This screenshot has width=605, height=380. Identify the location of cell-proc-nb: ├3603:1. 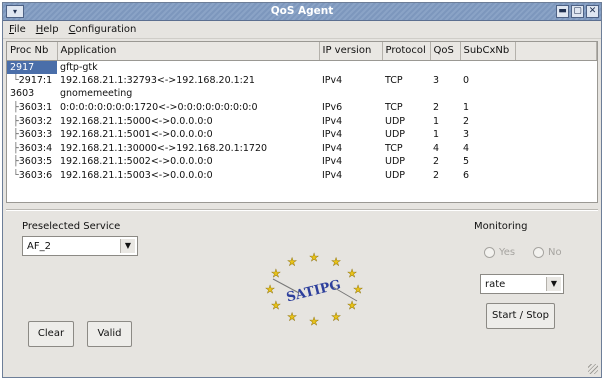
(32, 108).